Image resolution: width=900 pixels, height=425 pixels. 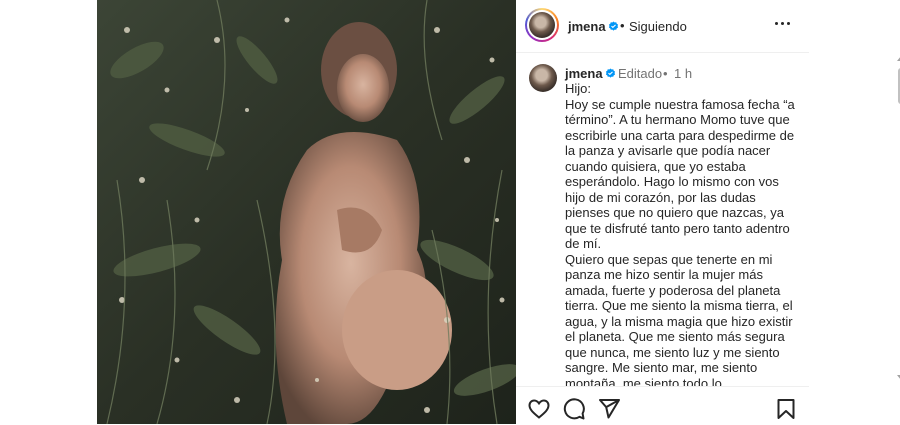 I want to click on timestamp: 1 h, so click(x=683, y=73).